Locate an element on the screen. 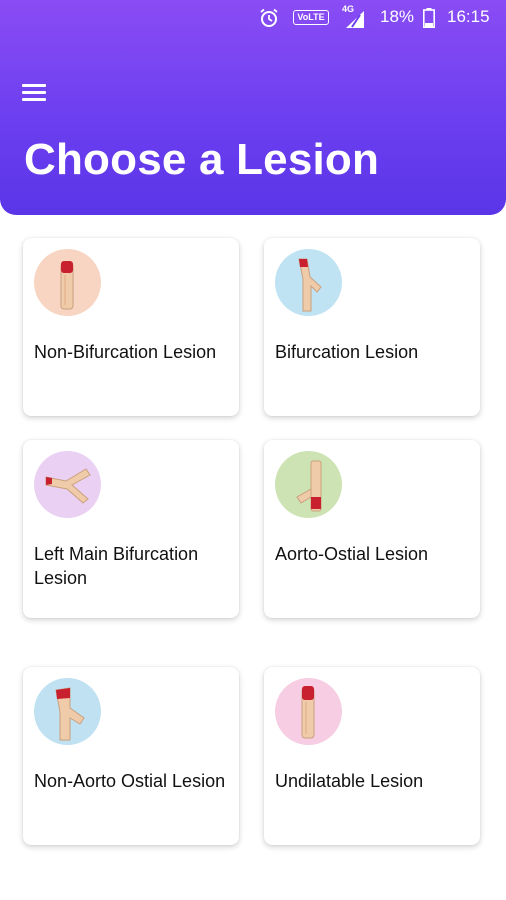 The image size is (506, 900). status-bar: VoLTE 4G 18% 16:15 is located at coordinates (253, 18).